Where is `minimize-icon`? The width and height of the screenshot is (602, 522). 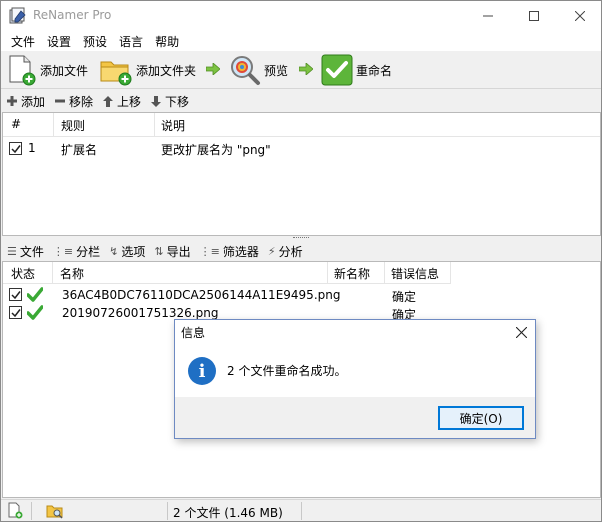 minimize-icon is located at coordinates (488, 16).